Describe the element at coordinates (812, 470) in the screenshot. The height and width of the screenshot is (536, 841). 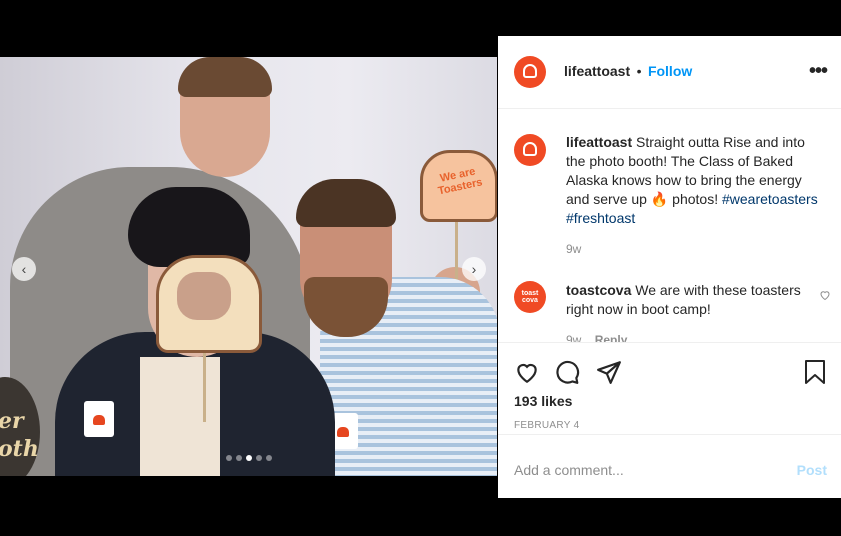
I see `post-comment-button: Post` at that location.